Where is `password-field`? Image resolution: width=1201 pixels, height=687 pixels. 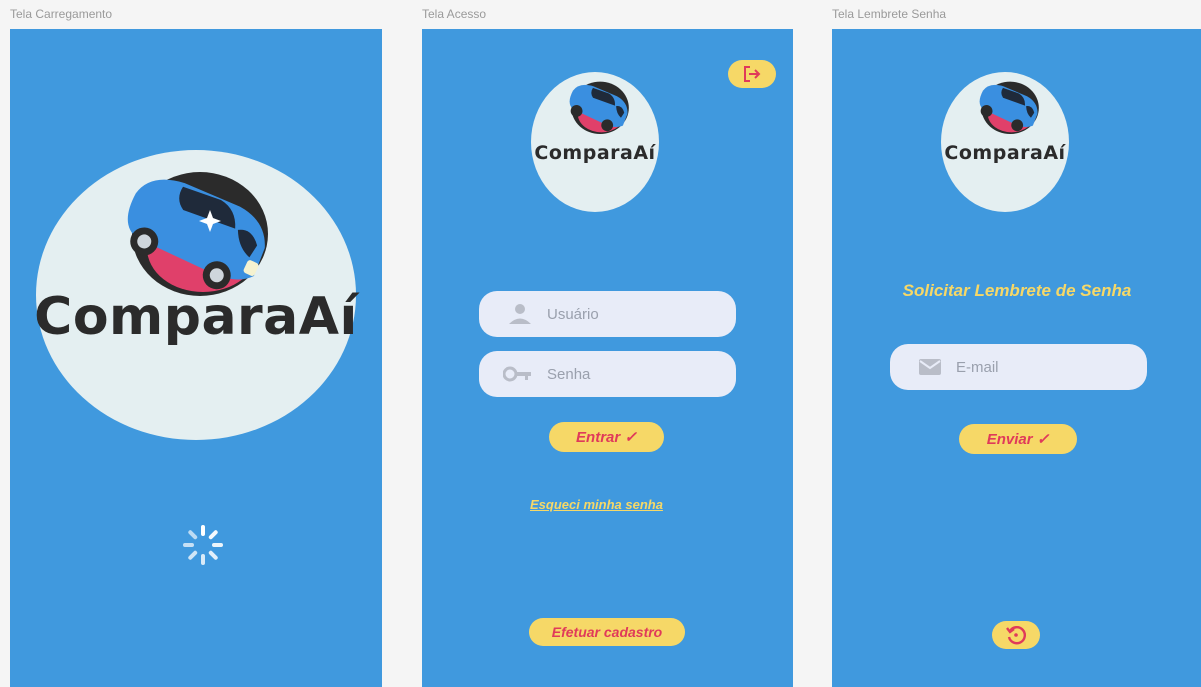 password-field is located at coordinates (607, 374).